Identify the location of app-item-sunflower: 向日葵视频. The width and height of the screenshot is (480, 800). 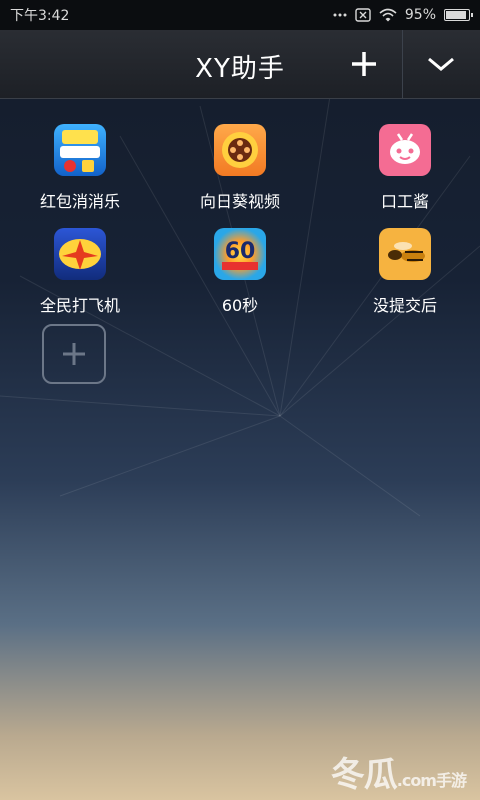
(240, 168).